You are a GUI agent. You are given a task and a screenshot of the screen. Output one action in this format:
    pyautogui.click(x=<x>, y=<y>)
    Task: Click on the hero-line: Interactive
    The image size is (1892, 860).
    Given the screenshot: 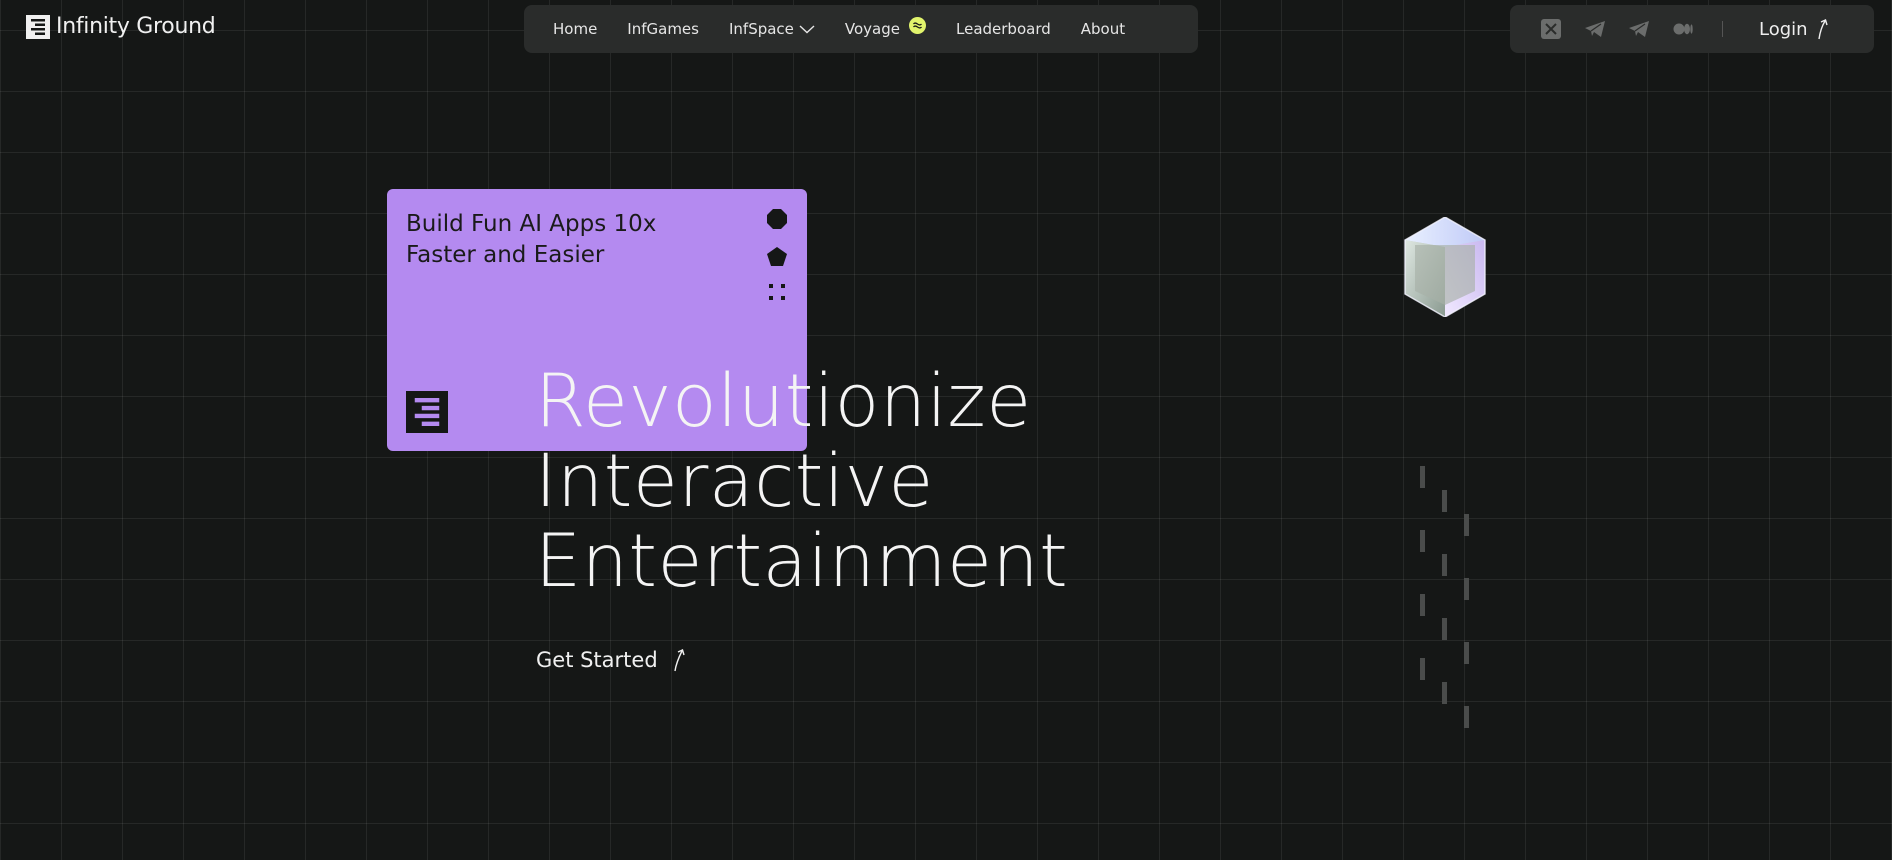 What is the action you would take?
    pyautogui.click(x=734, y=481)
    